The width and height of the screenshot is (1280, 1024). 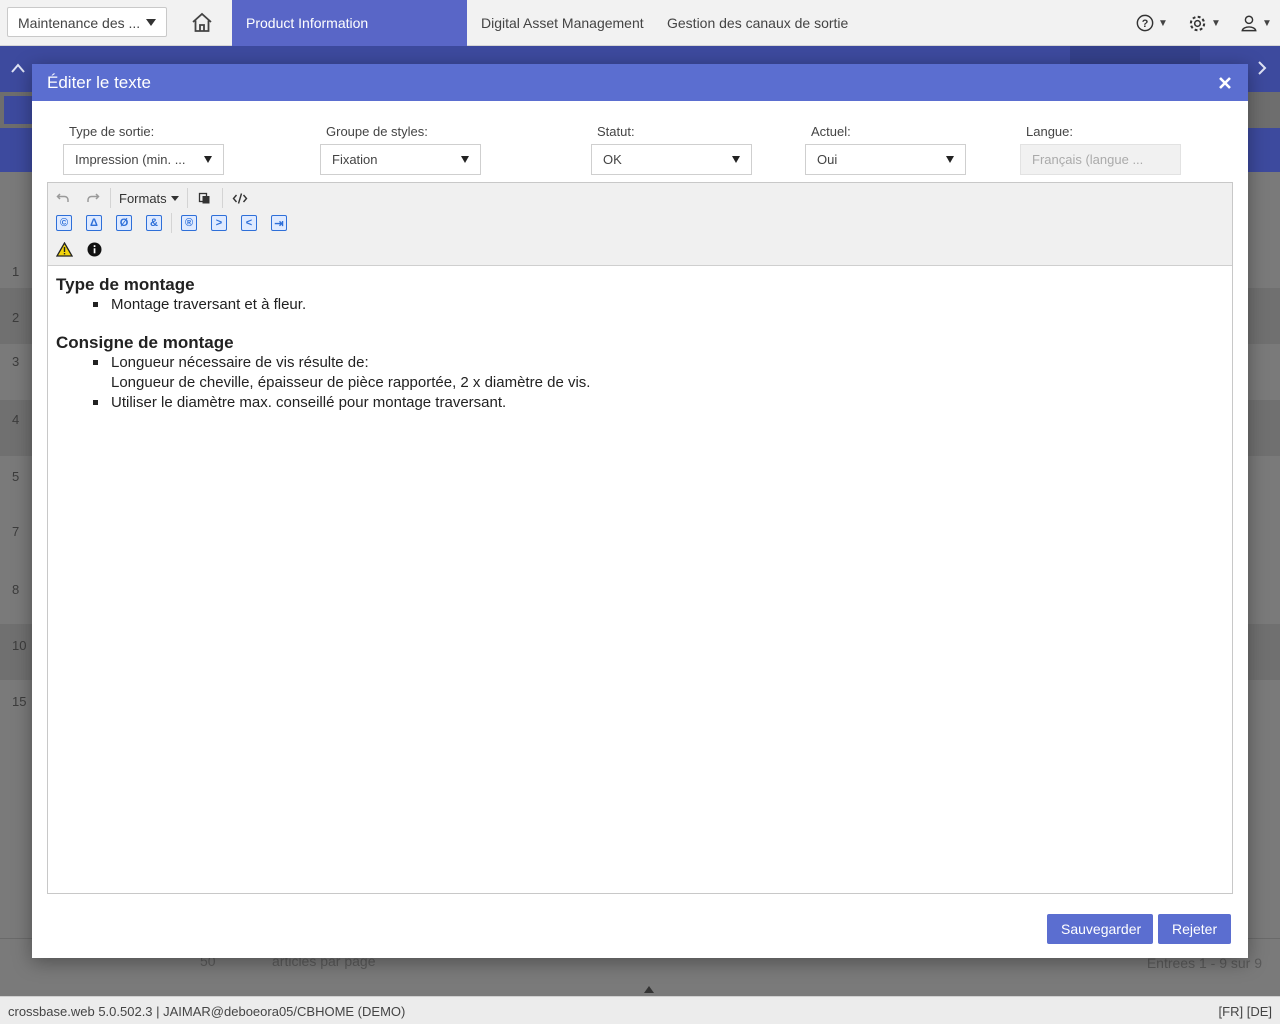 I want to click on insert-less-than-button: <, so click(x=249, y=223).